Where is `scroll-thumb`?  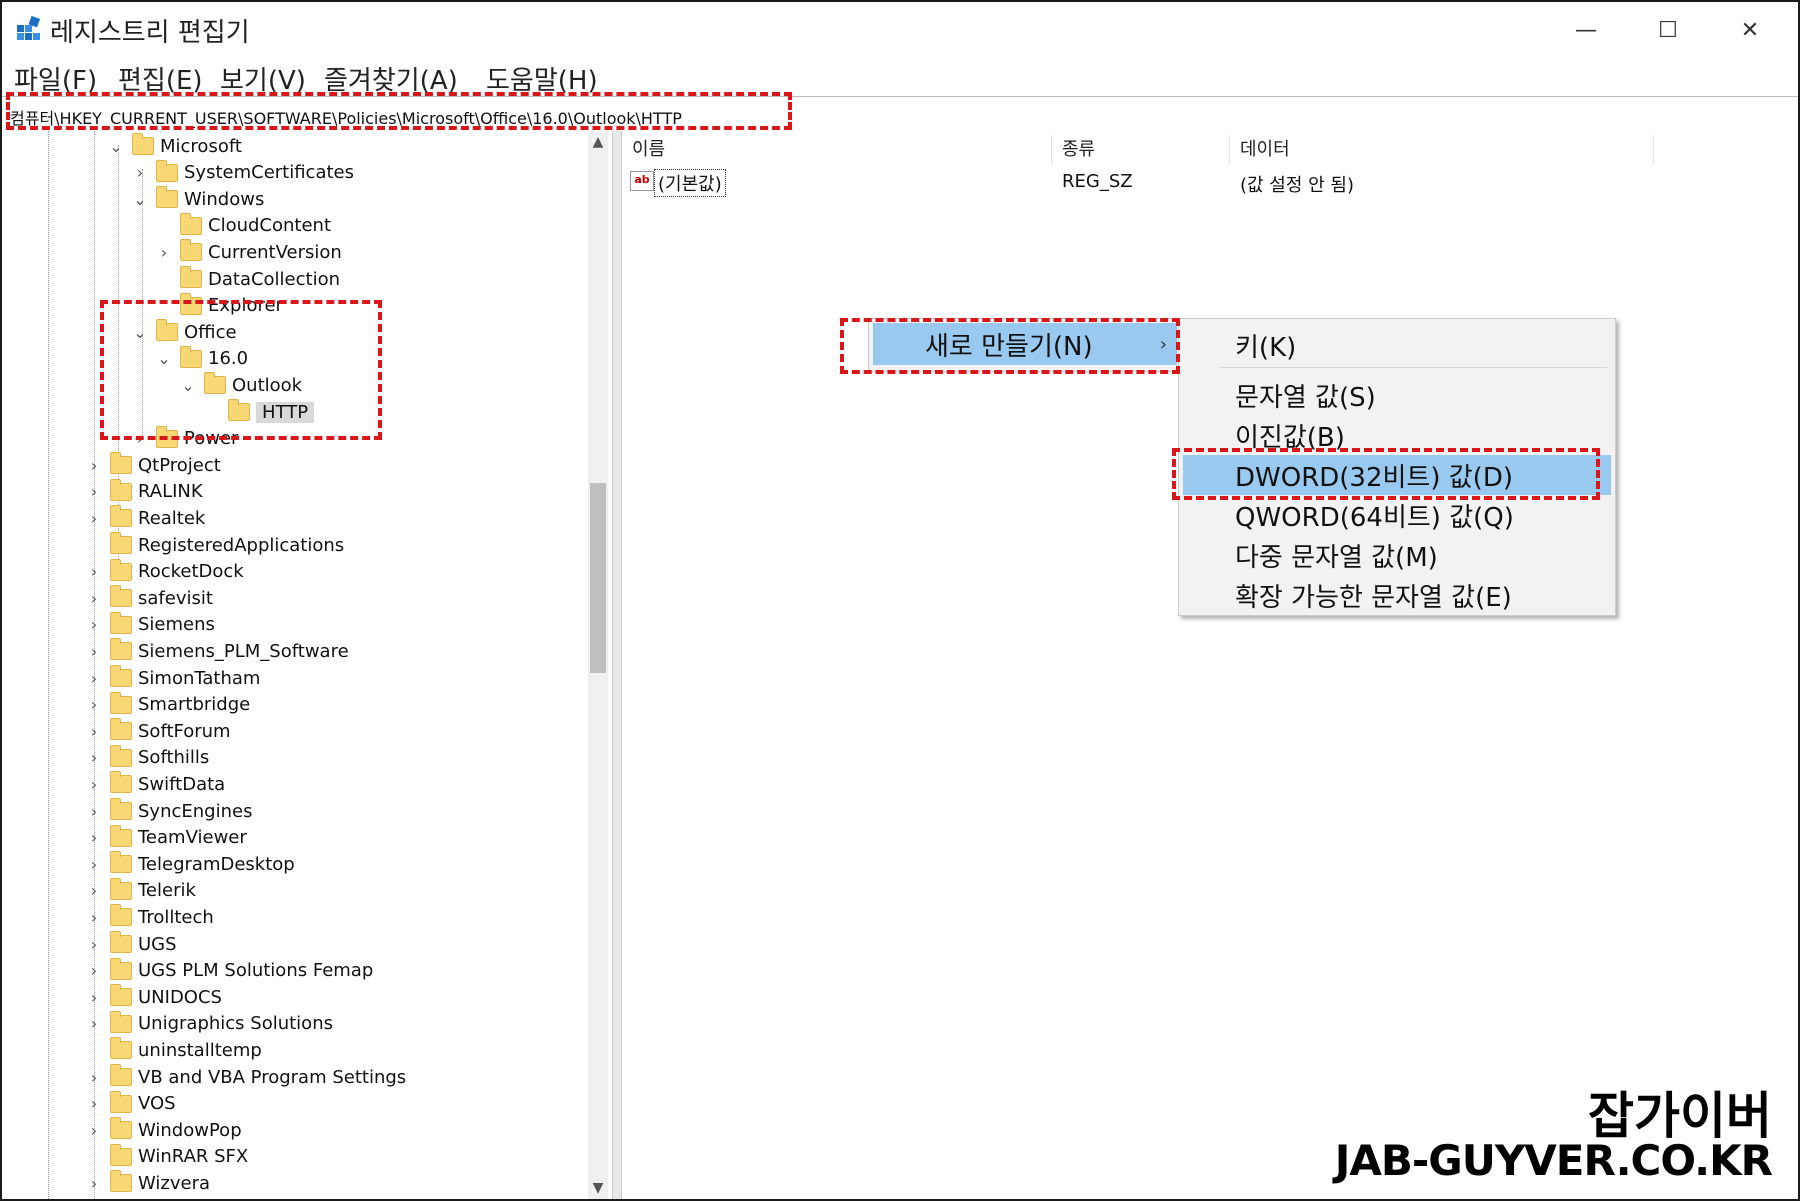 scroll-thumb is located at coordinates (598, 578).